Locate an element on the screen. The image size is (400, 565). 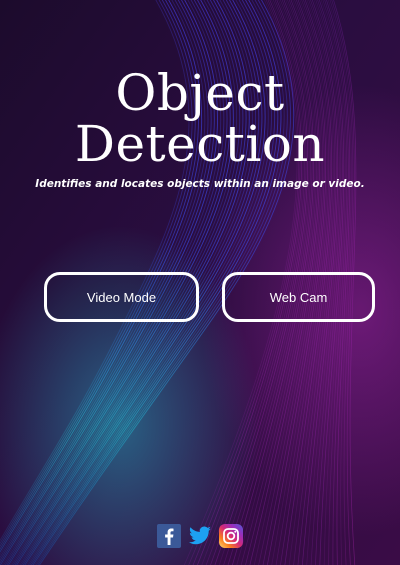
web-cam-label: Web Cam is located at coordinates (298, 297).